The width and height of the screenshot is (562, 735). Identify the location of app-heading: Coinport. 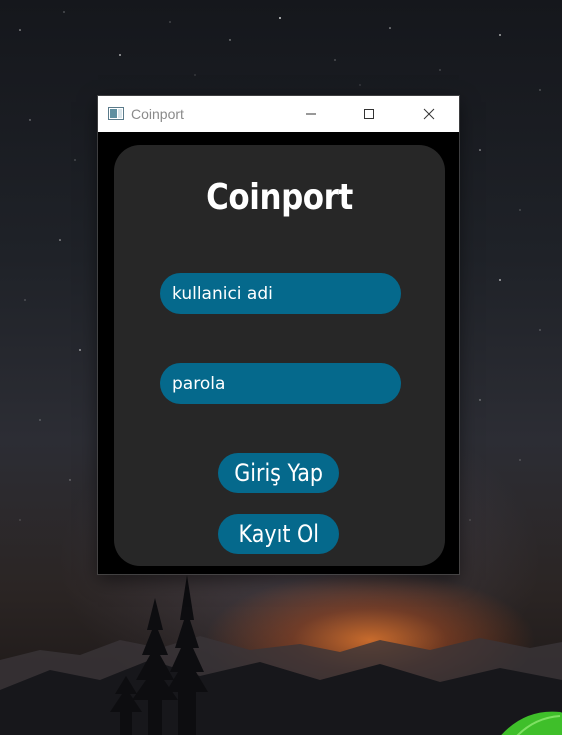
(279, 197).